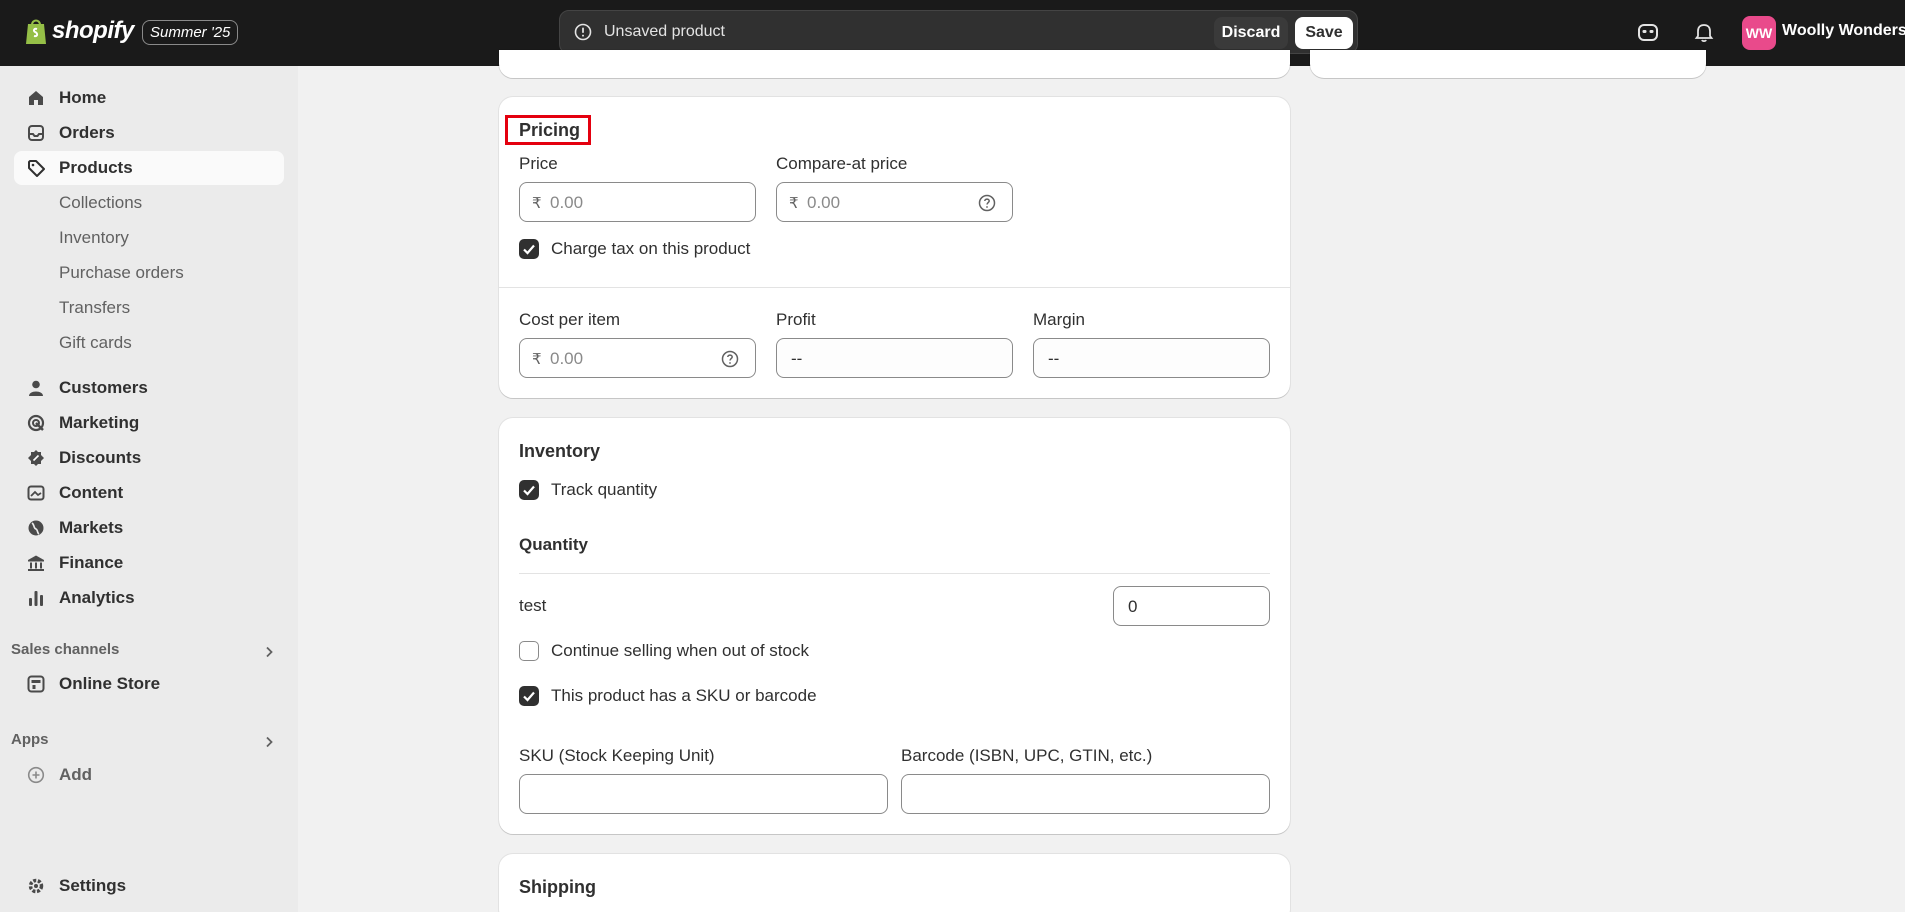 Image resolution: width=1905 pixels, height=912 pixels. What do you see at coordinates (570, 319) in the screenshot?
I see `cost-per-item-label: Cost per item` at bounding box center [570, 319].